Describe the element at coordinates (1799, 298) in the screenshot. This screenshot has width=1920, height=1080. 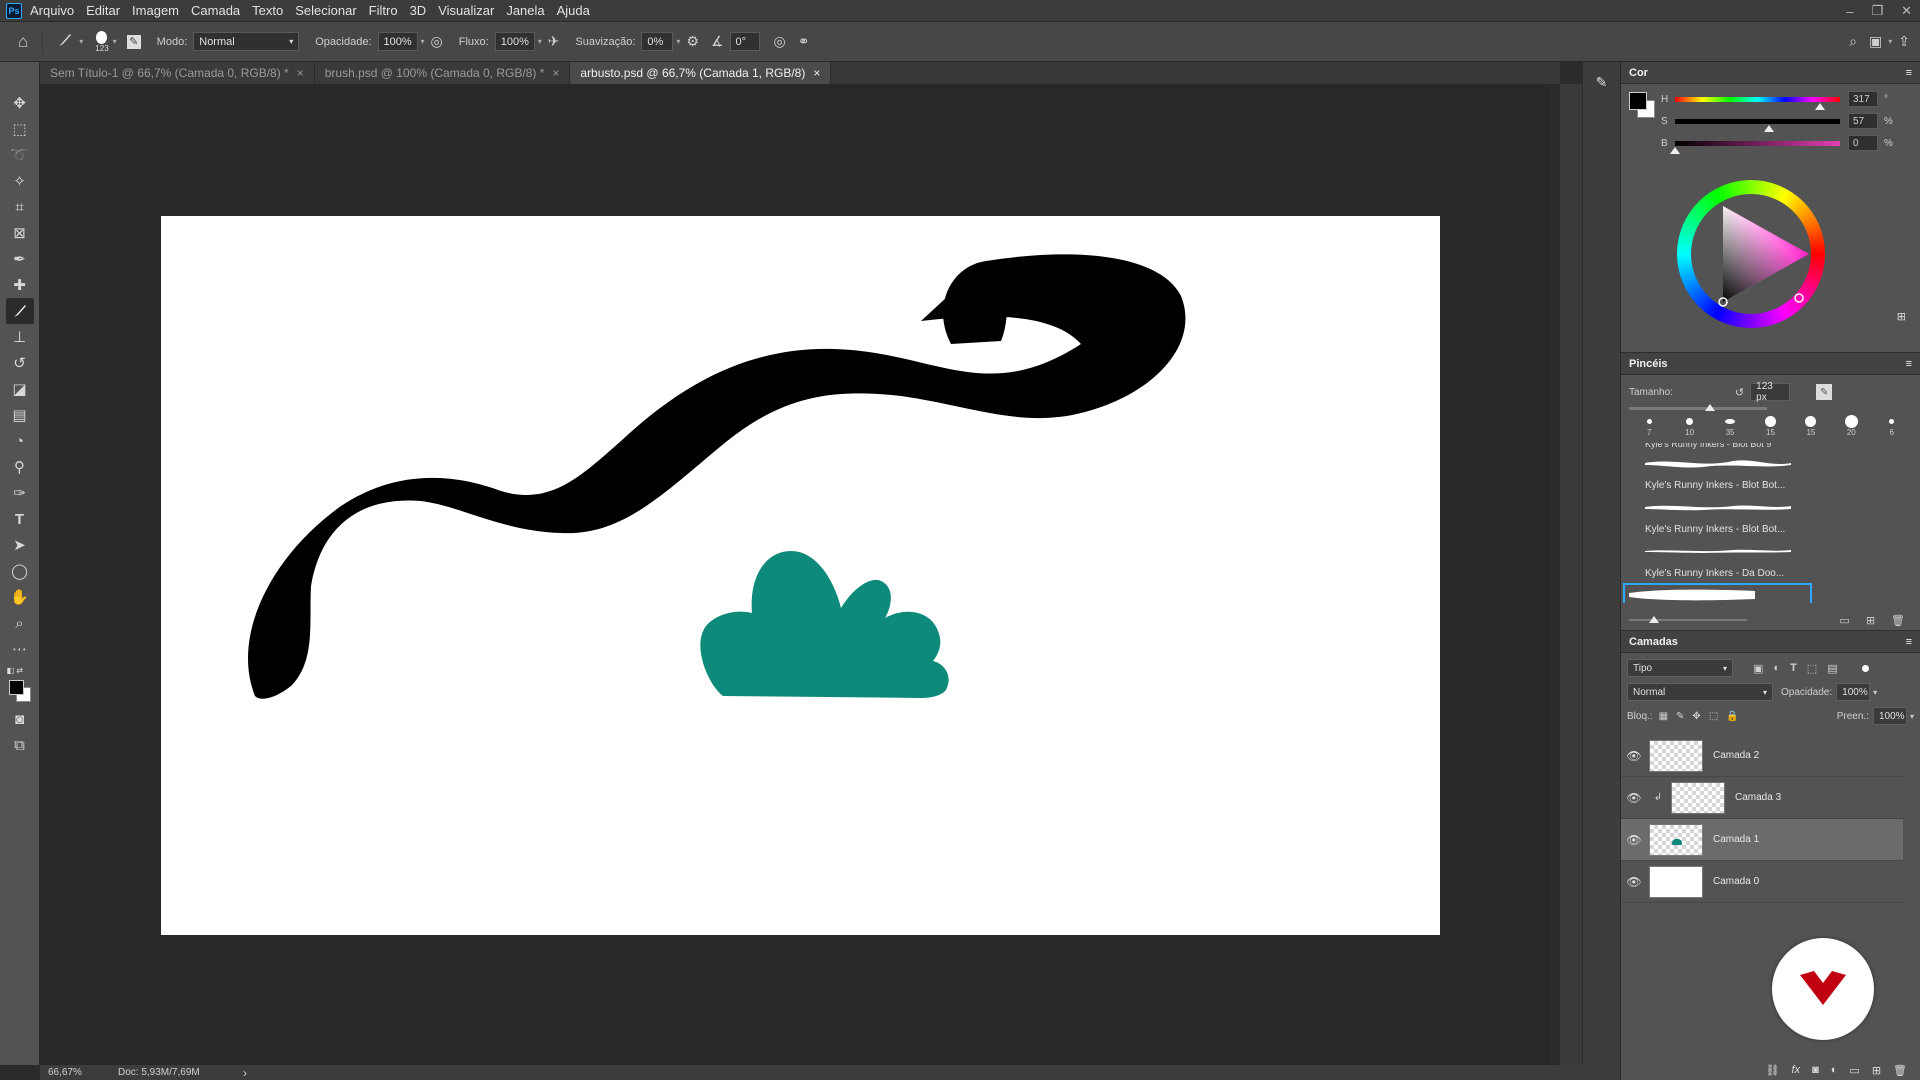
I see `hue-ring-handle` at that location.